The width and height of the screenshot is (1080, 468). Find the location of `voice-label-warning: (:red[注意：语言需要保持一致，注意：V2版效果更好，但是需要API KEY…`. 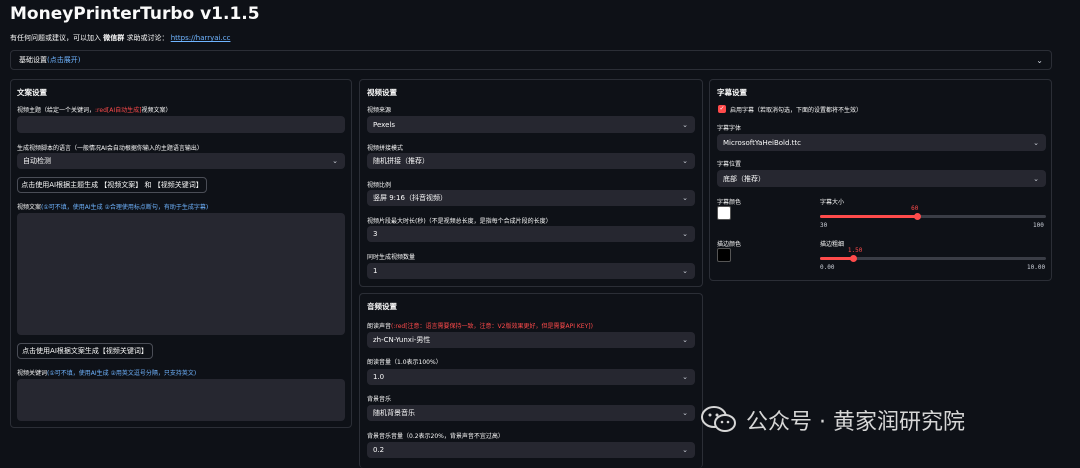

voice-label-warning: (:red[注意：语言需要保持一致，注意：V2版效果更好，但是需要API KEY… is located at coordinates (492, 326).